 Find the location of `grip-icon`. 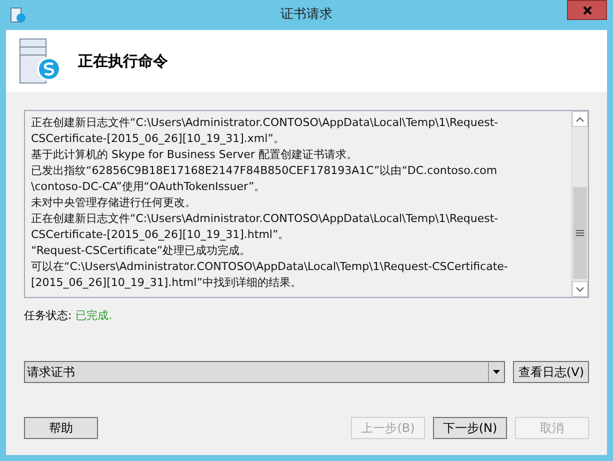

grip-icon is located at coordinates (580, 233).